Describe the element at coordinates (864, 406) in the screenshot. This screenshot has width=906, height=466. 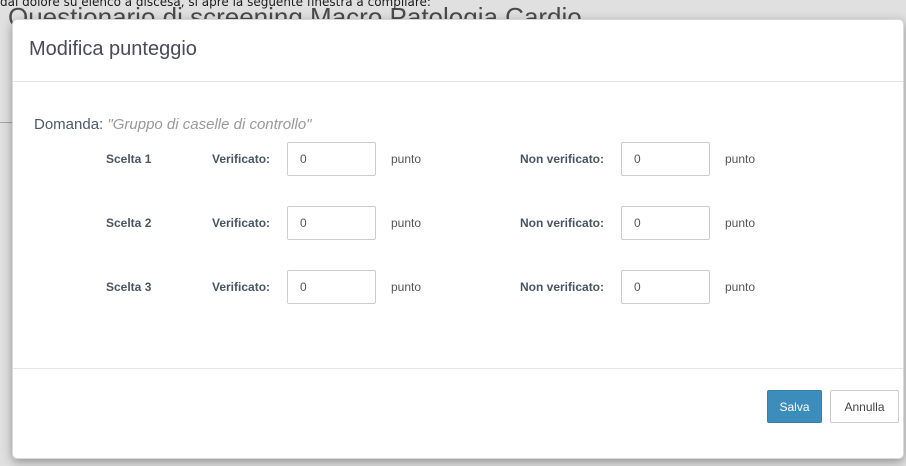
I see `cancel-button: Annulla` at that location.